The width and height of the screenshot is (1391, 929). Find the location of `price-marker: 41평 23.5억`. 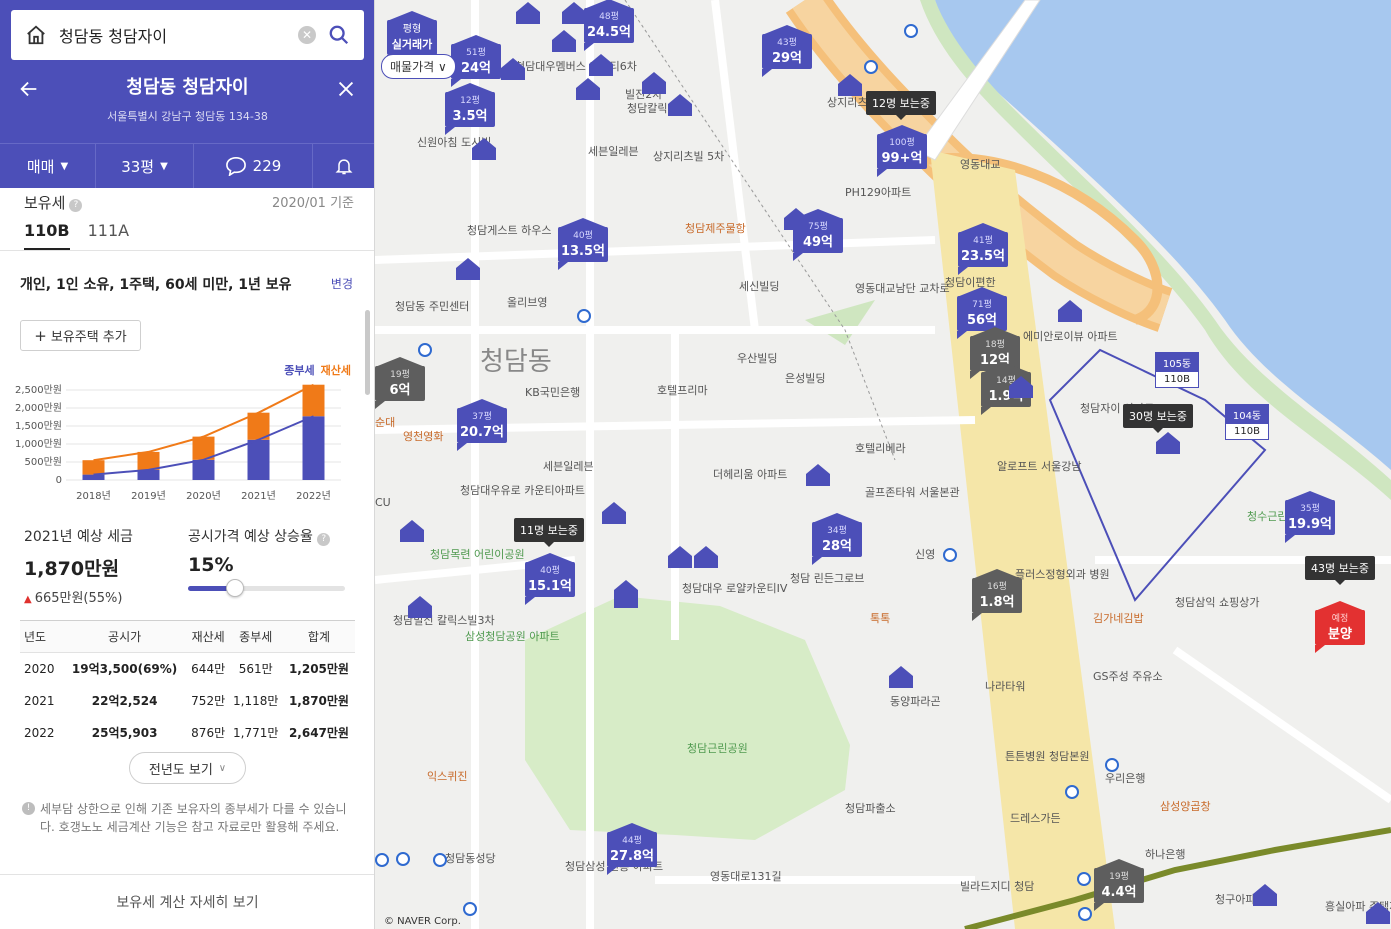

price-marker: 41평 23.5억 is located at coordinates (983, 249).